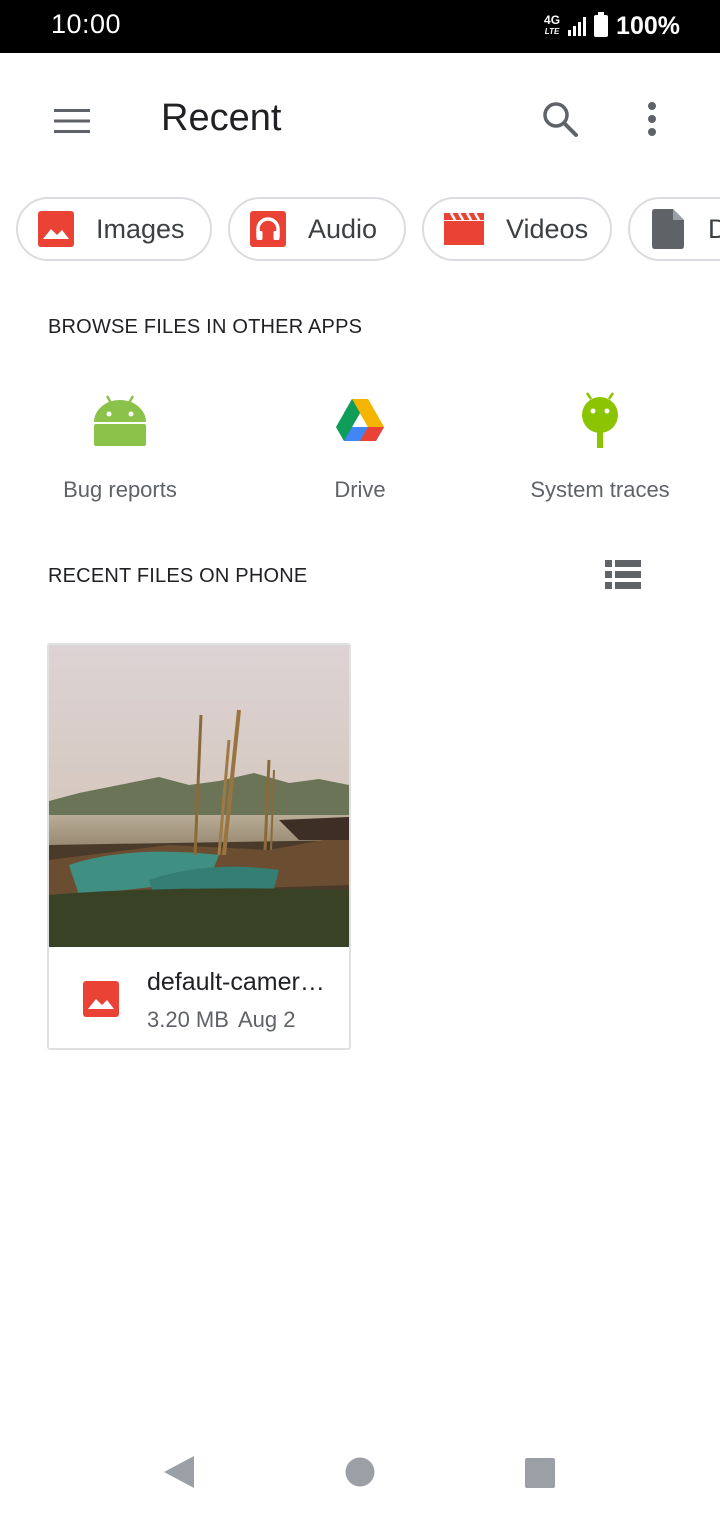  I want to click on app-shortcut-drive: Drive, so click(360, 450).